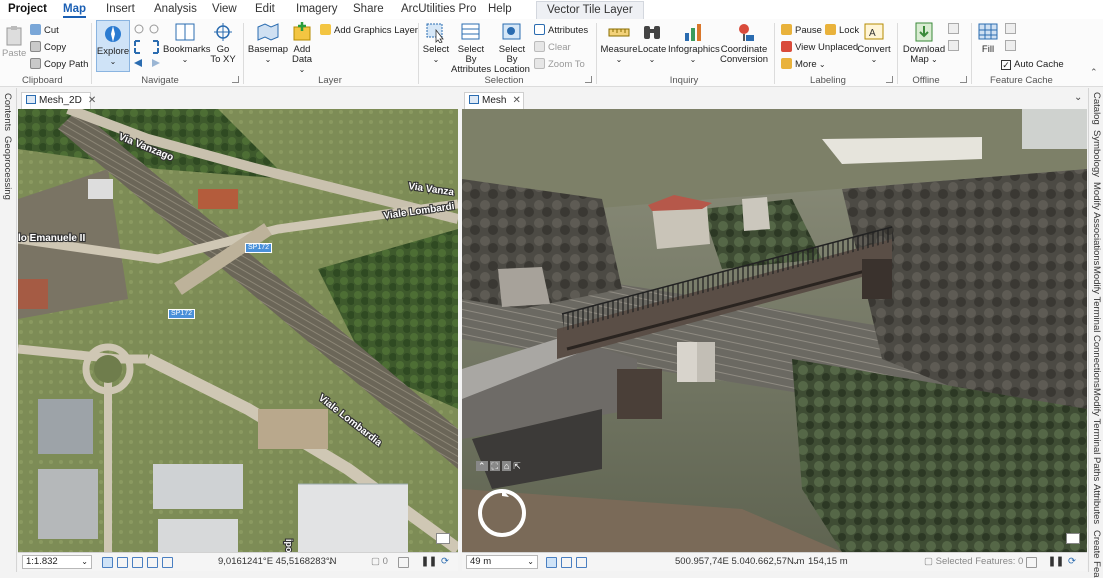 This screenshot has height=578, width=1103. Describe the element at coordinates (1096, 327) in the screenshot. I see `modify-terminal-connections-pane-tab: Modify Terminal Connections` at that location.